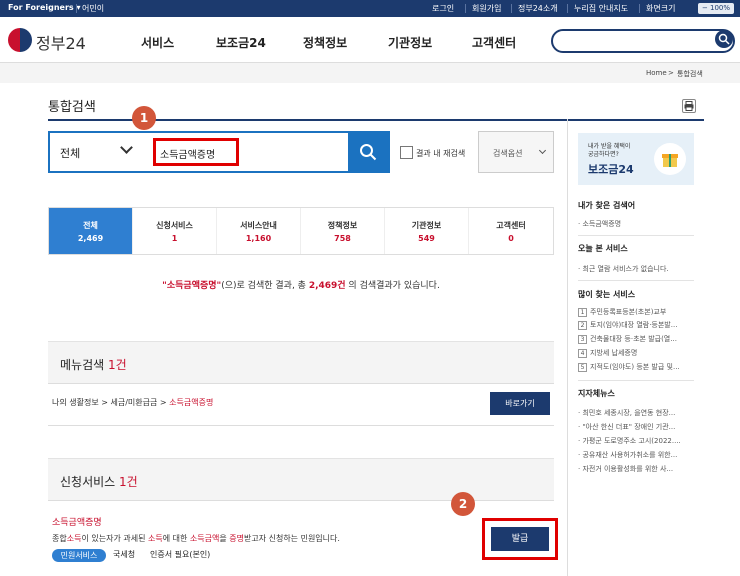  I want to click on tab-apply-services: 신청서비스 1, so click(175, 231).